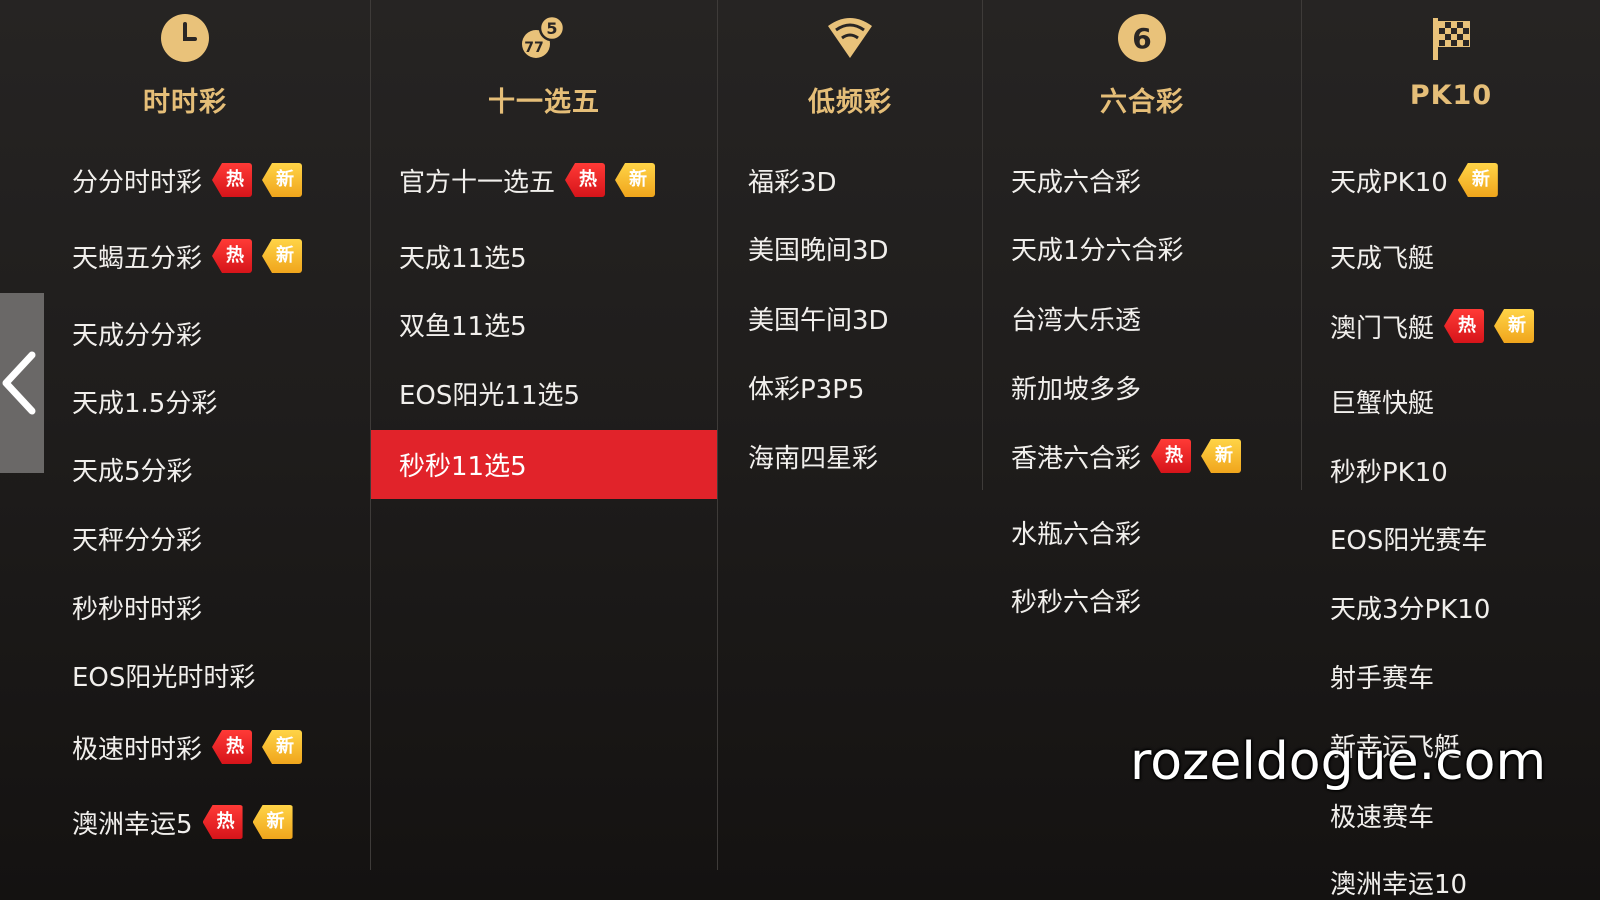 Image resolution: width=1600 pixels, height=900 pixels. Describe the element at coordinates (850, 38) in the screenshot. I see `wifi-signal-icon` at that location.